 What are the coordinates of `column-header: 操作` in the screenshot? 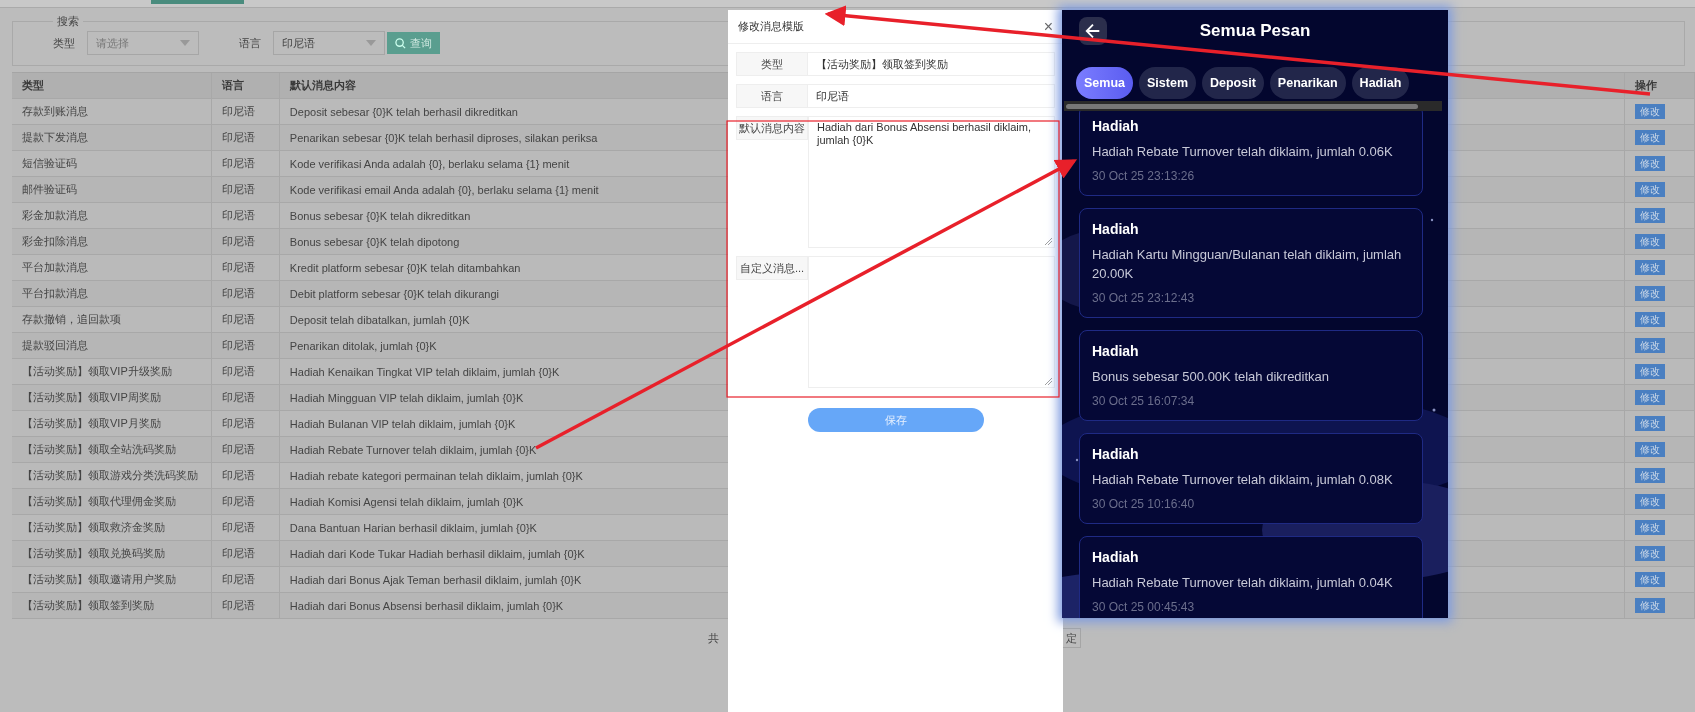 It's located at (1660, 85).